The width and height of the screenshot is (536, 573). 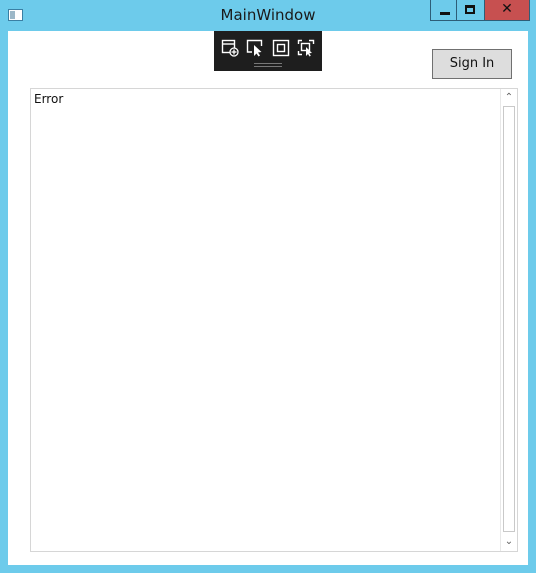 What do you see at coordinates (230, 48) in the screenshot?
I see `live-visual-tree-icon` at bounding box center [230, 48].